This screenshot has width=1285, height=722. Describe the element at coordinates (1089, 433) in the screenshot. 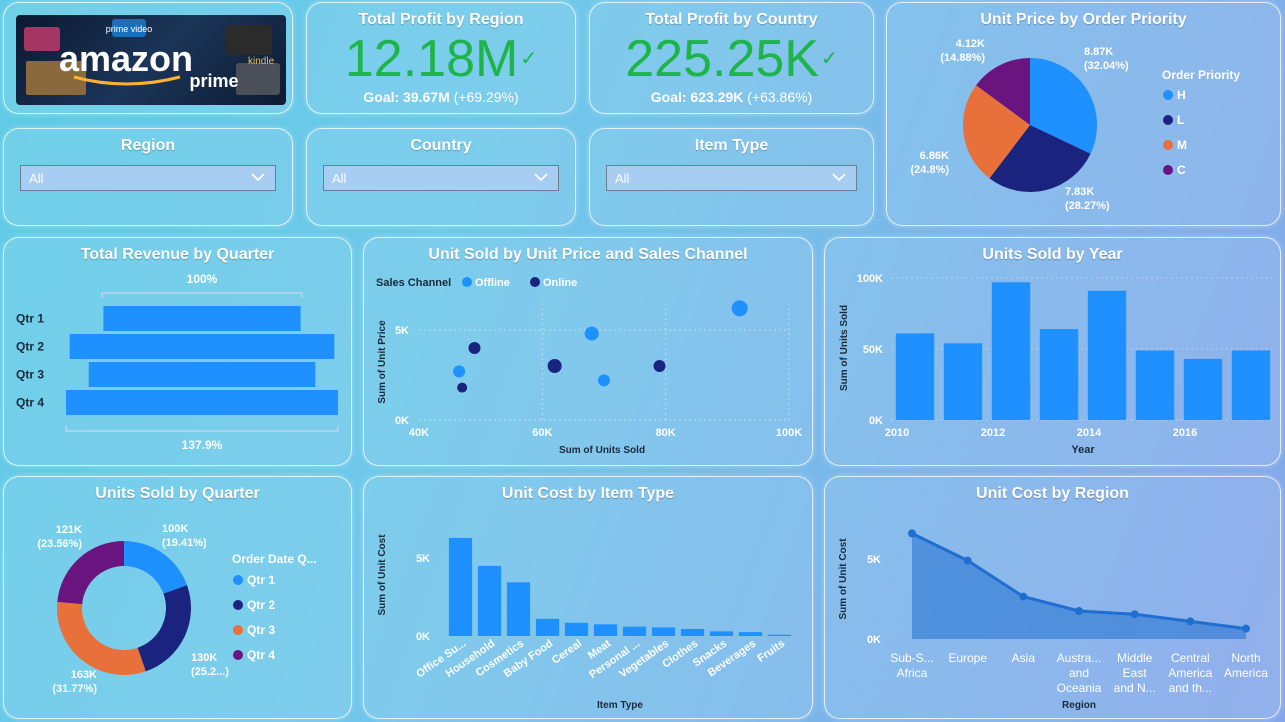

I see `x-tick-label: 2014` at that location.